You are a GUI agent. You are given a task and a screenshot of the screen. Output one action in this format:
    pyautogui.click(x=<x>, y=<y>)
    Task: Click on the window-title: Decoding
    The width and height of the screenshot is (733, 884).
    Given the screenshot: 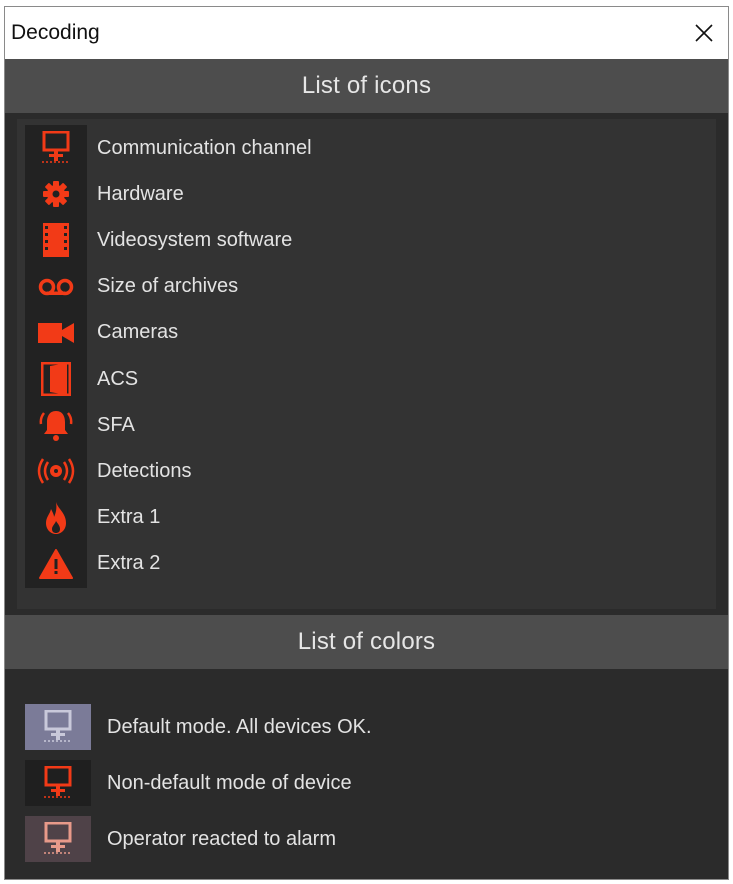 What is the action you would take?
    pyautogui.click(x=55, y=32)
    